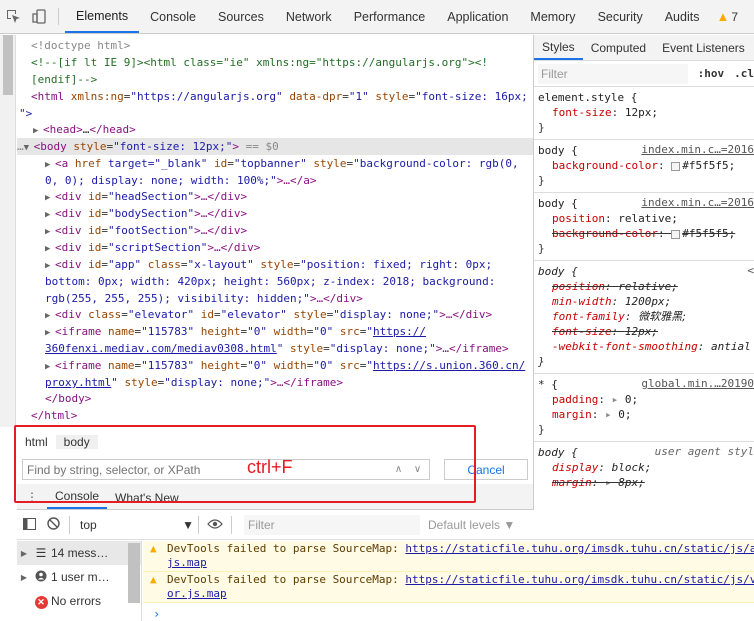  I want to click on dom-line-html-close: </html>, so click(282, 415).